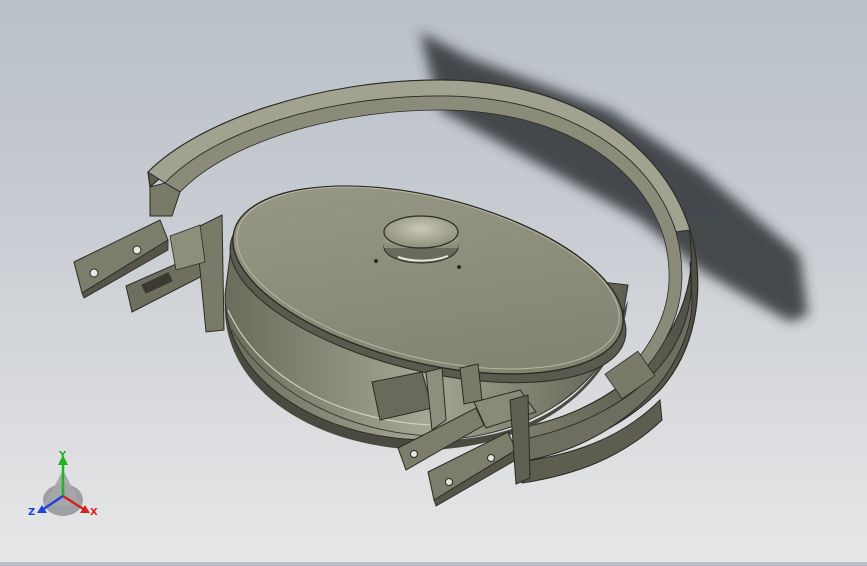 Image resolution: width=867 pixels, height=566 pixels. Describe the element at coordinates (149, 273) in the screenshot. I see `left-bracket` at that location.